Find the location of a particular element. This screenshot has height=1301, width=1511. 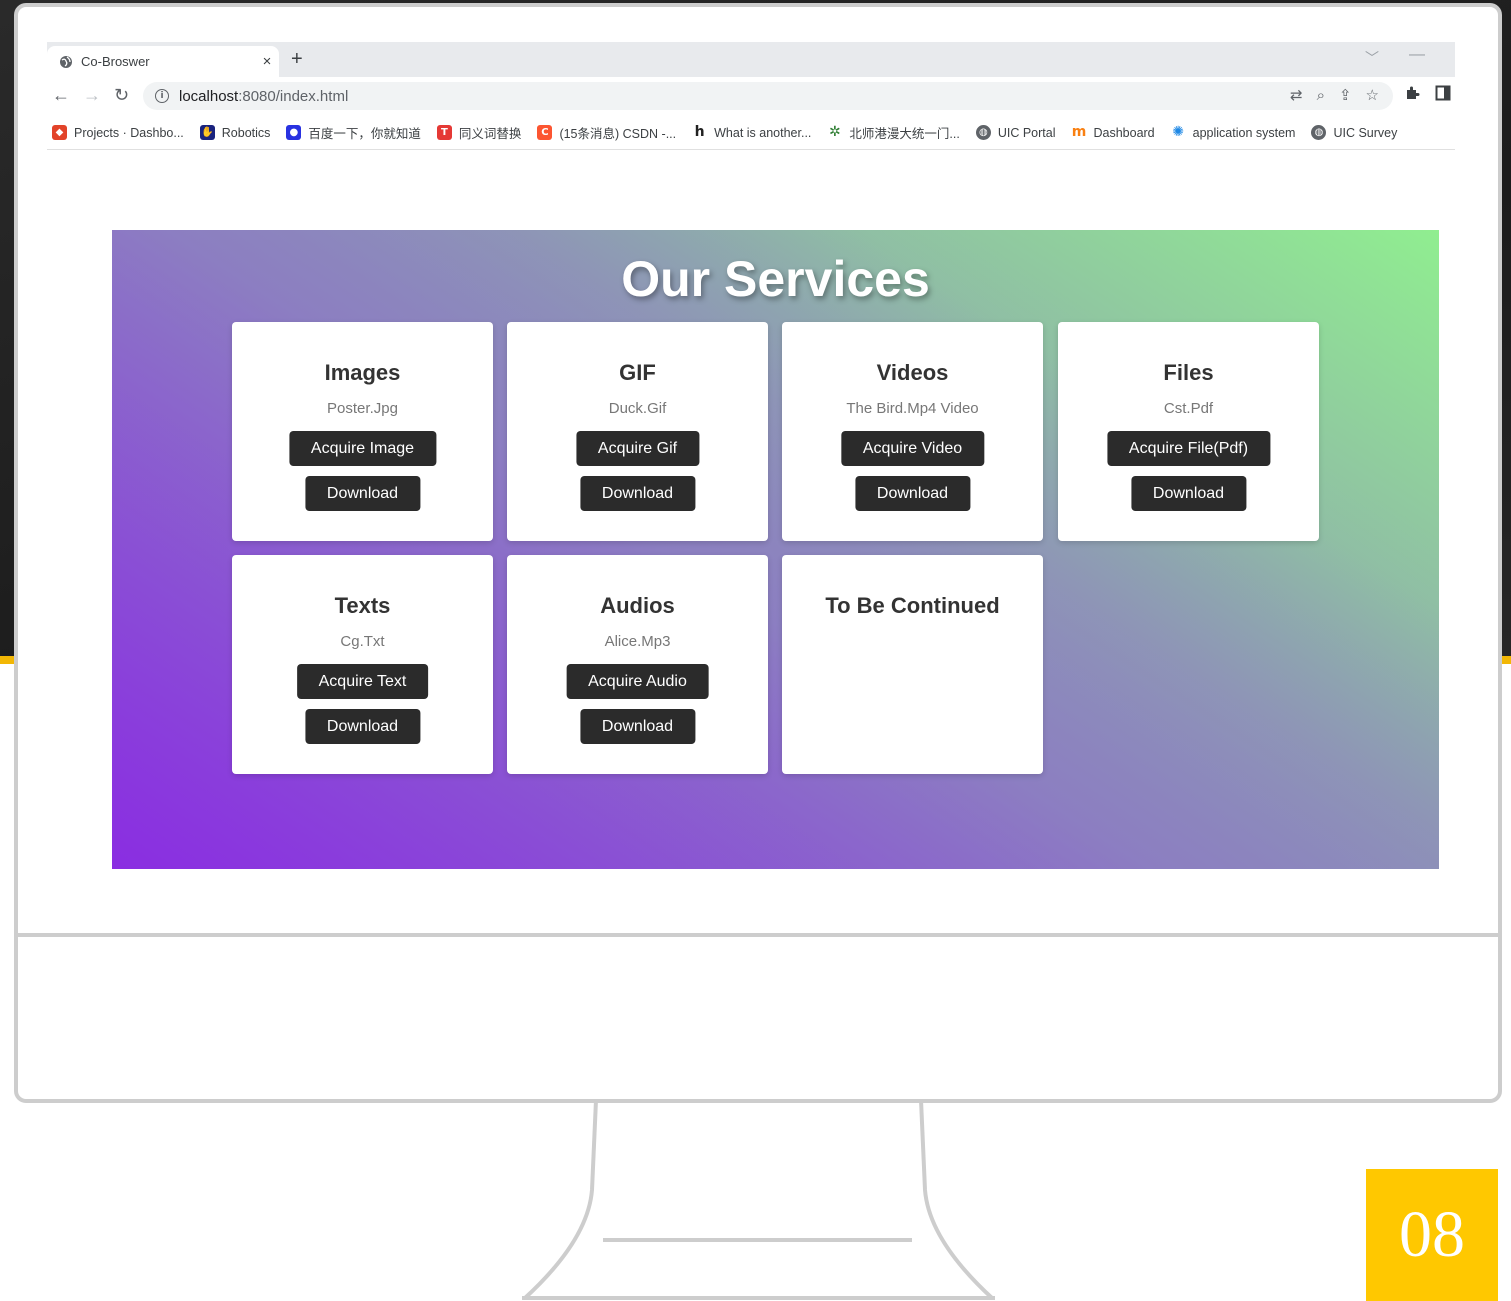

reload-icon: ↻ is located at coordinates (121, 95).